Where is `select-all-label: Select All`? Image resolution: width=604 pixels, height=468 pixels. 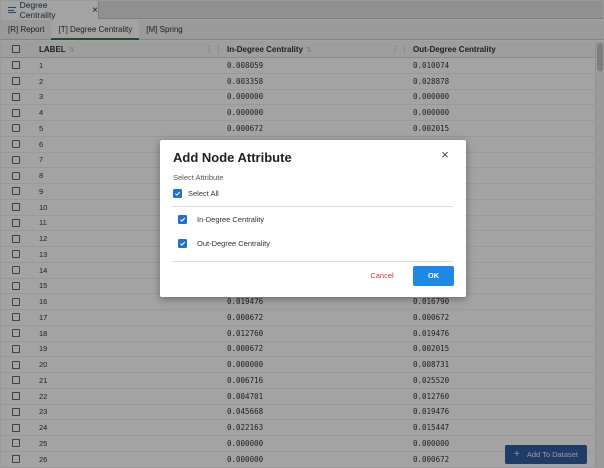 select-all-label: Select All is located at coordinates (203, 193).